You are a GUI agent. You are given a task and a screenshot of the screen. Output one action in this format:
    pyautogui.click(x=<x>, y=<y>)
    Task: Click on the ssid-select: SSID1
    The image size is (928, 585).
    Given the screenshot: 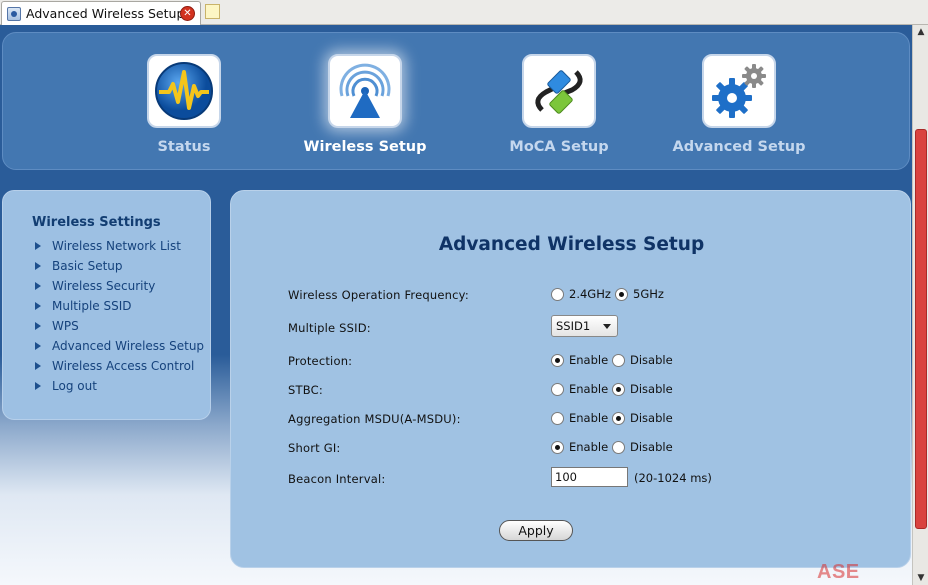 What is the action you would take?
    pyautogui.click(x=584, y=326)
    